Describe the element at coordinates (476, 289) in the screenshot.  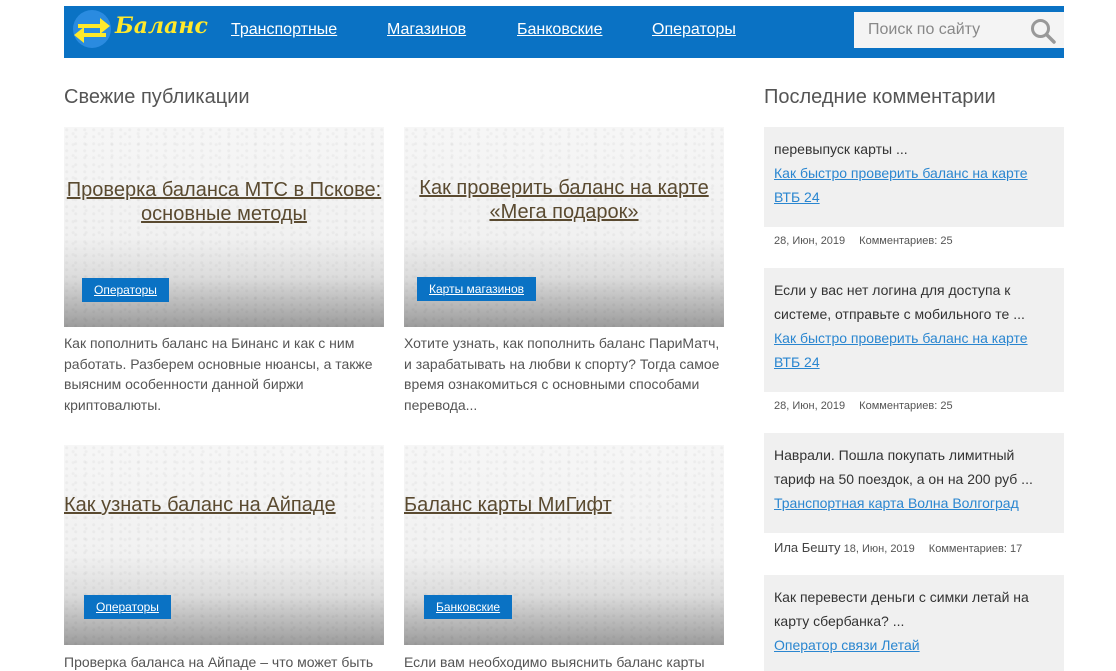
I see `post-category-tag: Карты магазинов` at that location.